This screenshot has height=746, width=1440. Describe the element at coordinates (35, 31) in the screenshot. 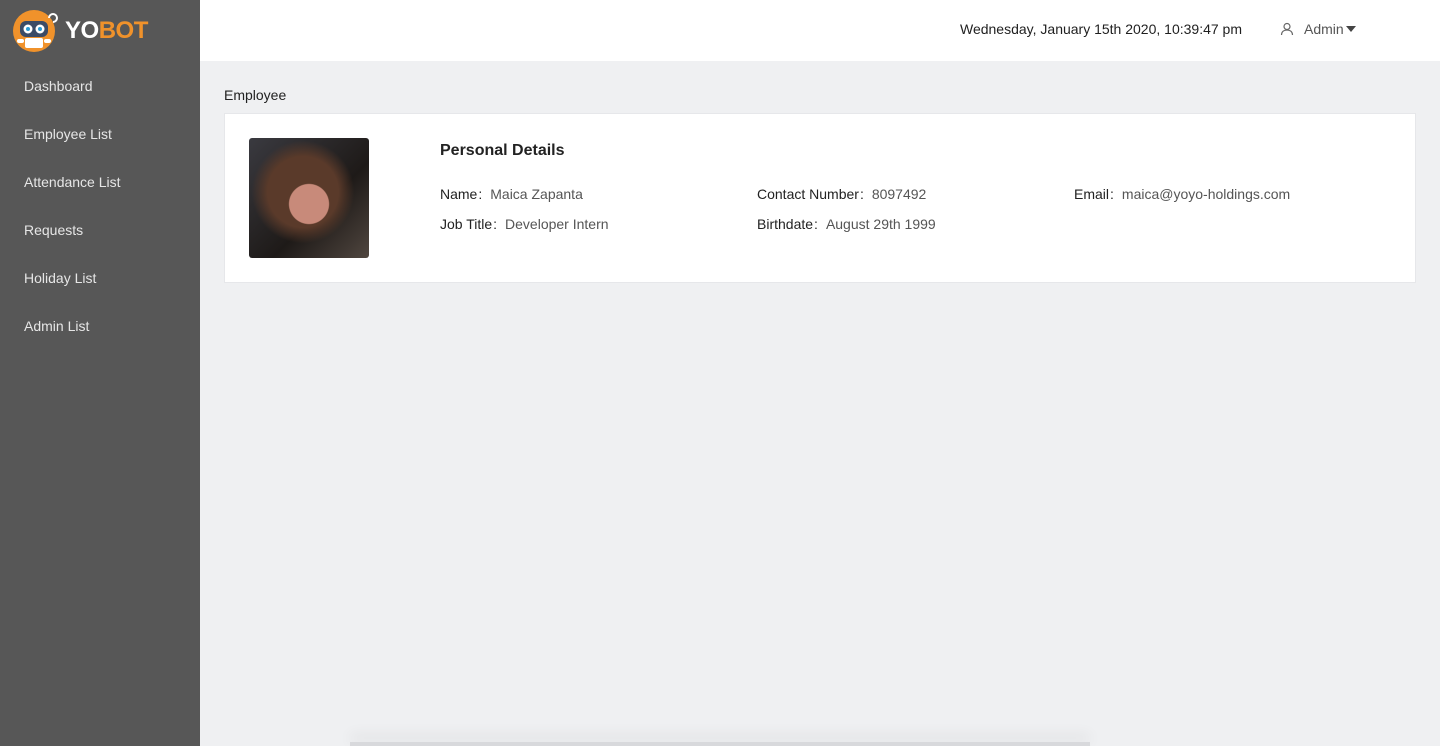

I see `robot-logo-icon` at that location.